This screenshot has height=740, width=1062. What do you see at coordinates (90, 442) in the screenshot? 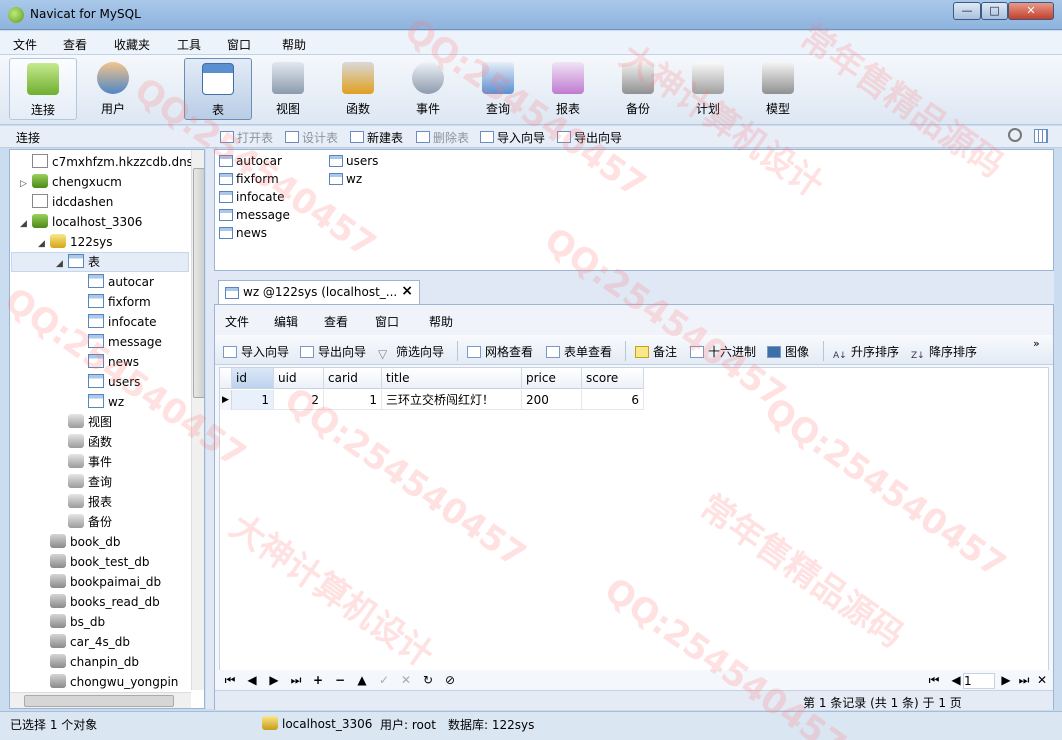
I see `tree-node-functions: 函数` at bounding box center [90, 442].